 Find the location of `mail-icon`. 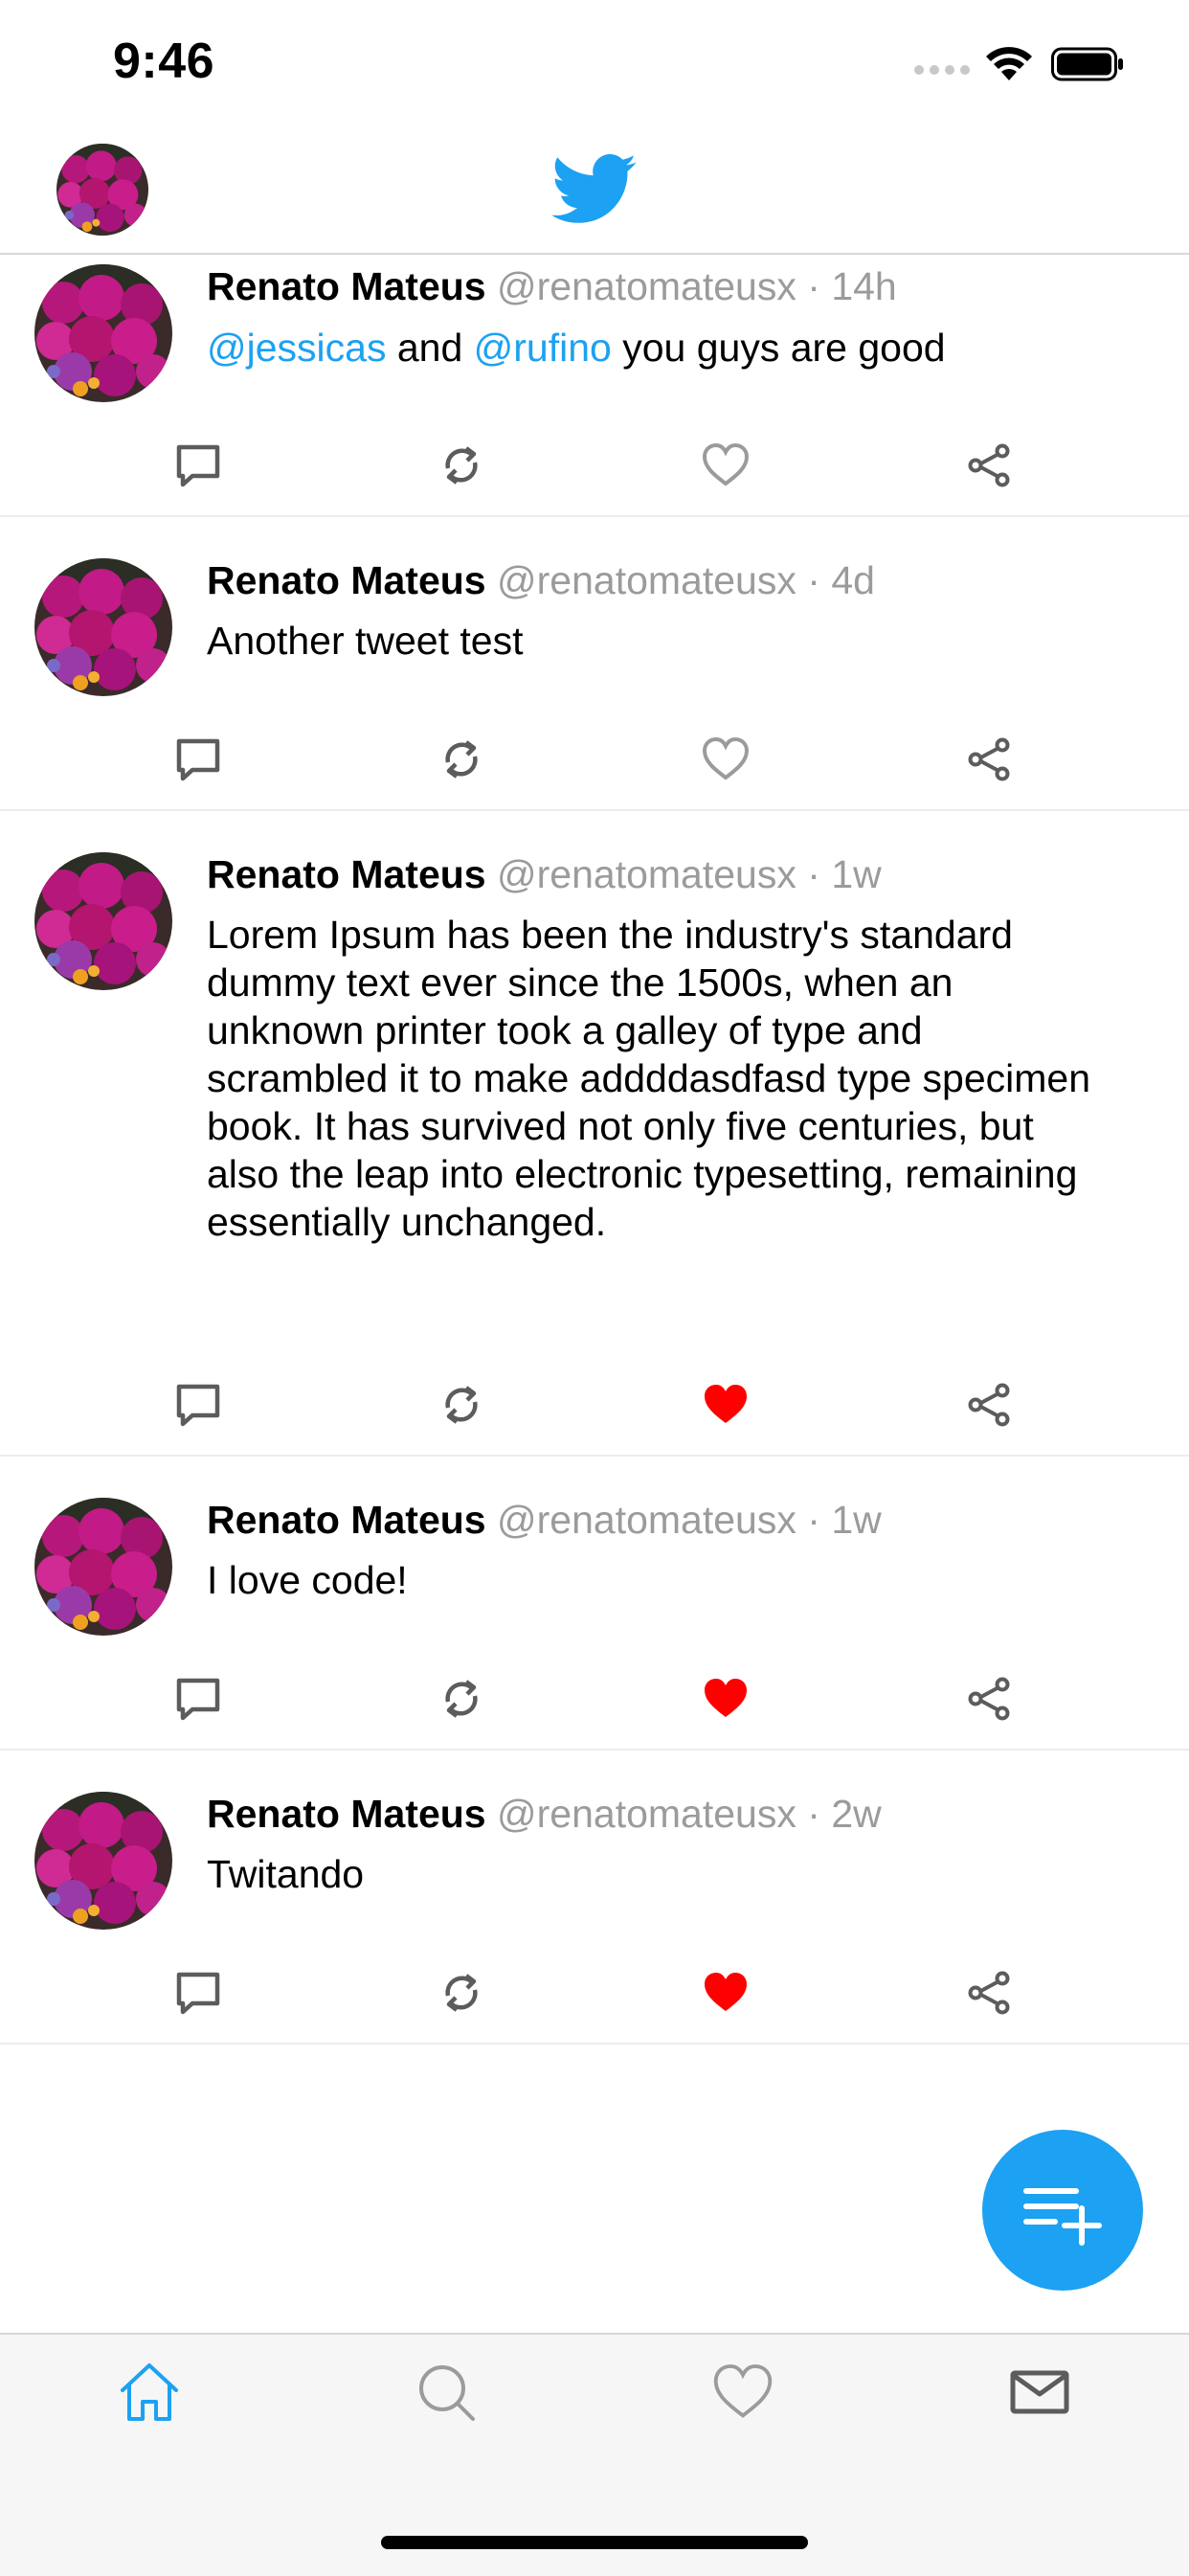

mail-icon is located at coordinates (1039, 2392).